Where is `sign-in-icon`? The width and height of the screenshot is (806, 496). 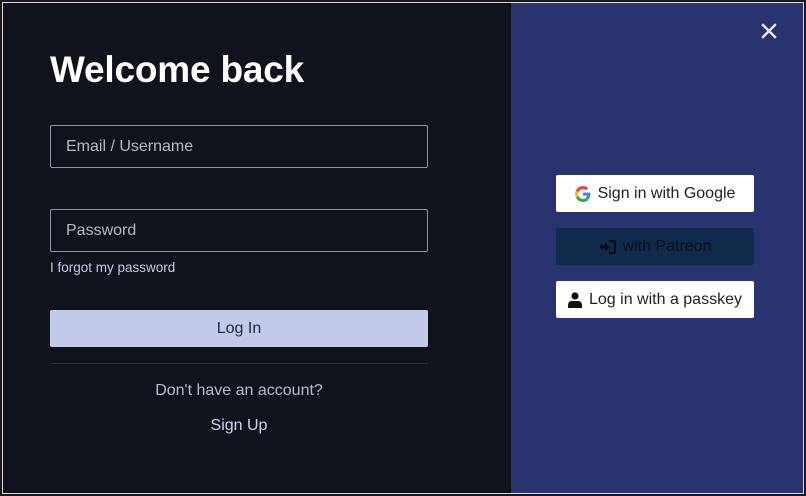
sign-in-icon is located at coordinates (607, 246).